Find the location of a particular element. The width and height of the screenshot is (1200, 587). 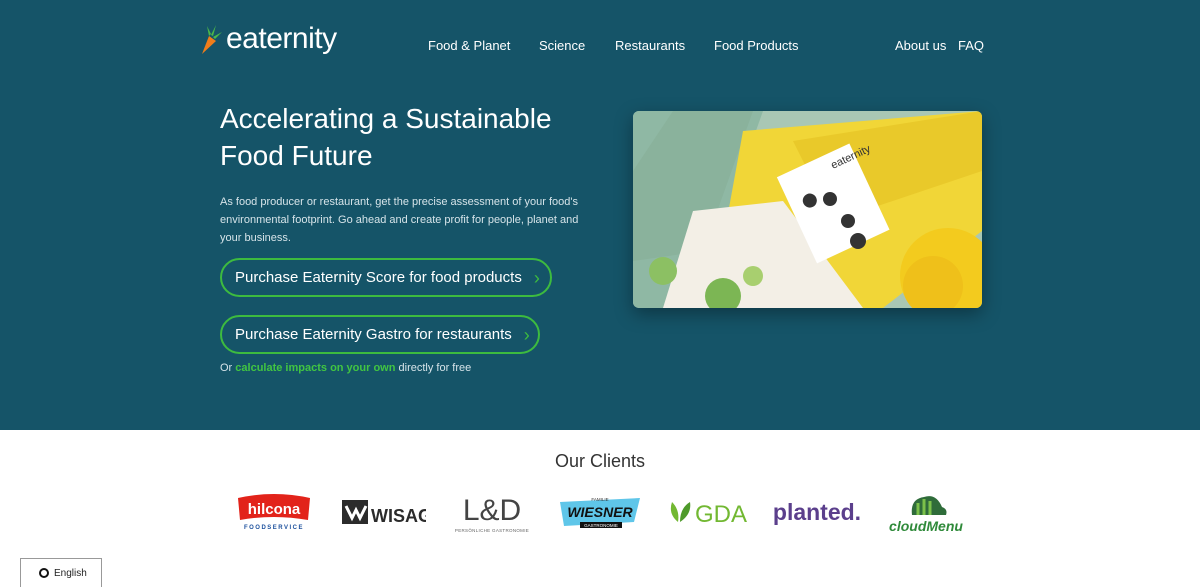

client-logo-planted: planted. is located at coordinates (817, 512).